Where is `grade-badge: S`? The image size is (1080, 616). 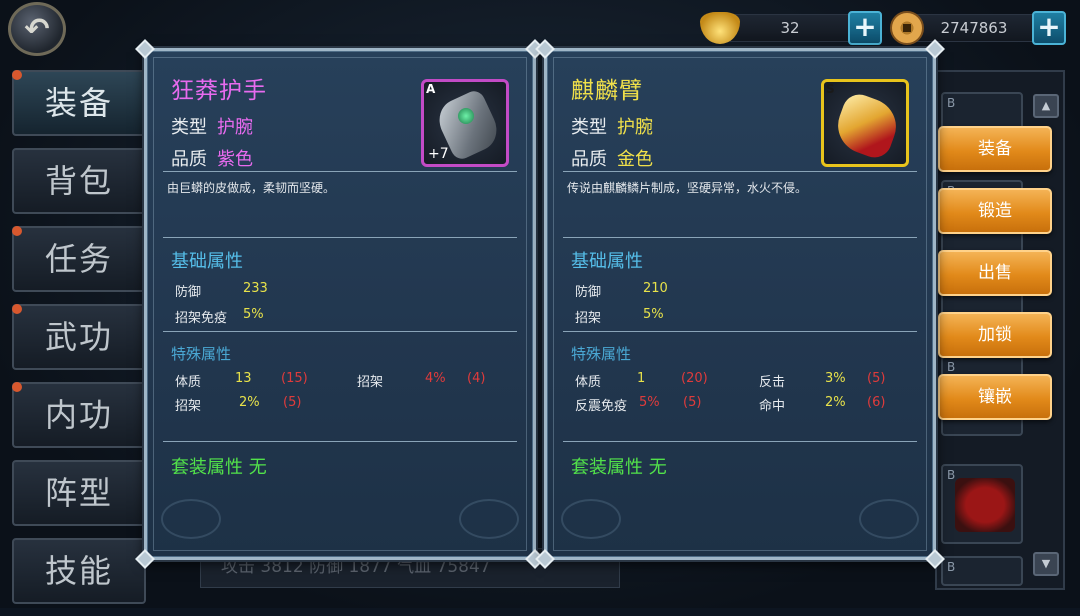
grade-badge: S is located at coordinates (830, 89).